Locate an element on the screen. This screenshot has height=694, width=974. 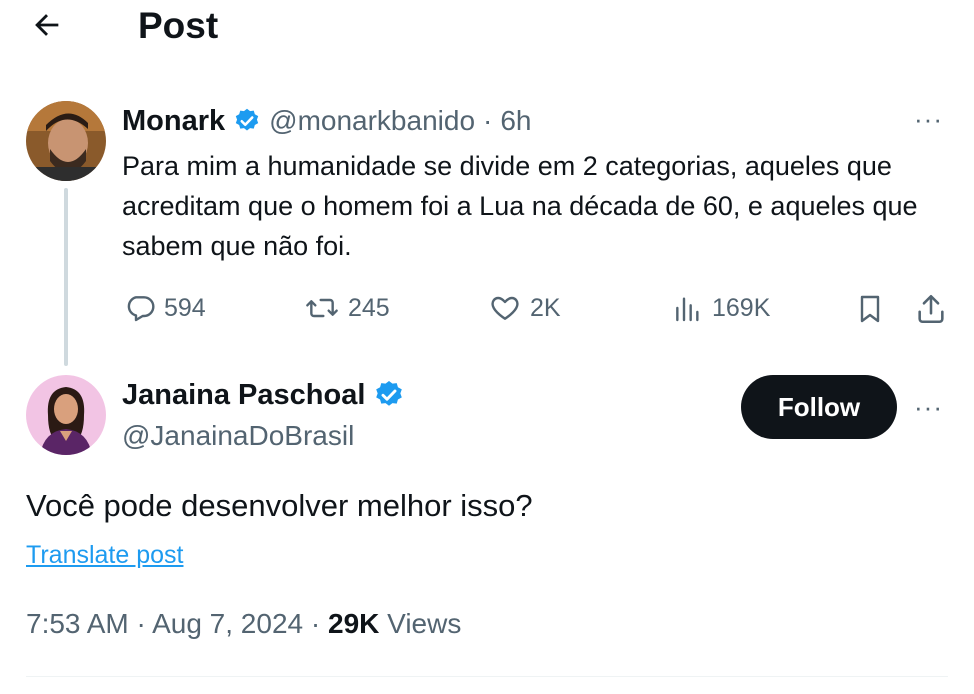
share-icon is located at coordinates (931, 309).